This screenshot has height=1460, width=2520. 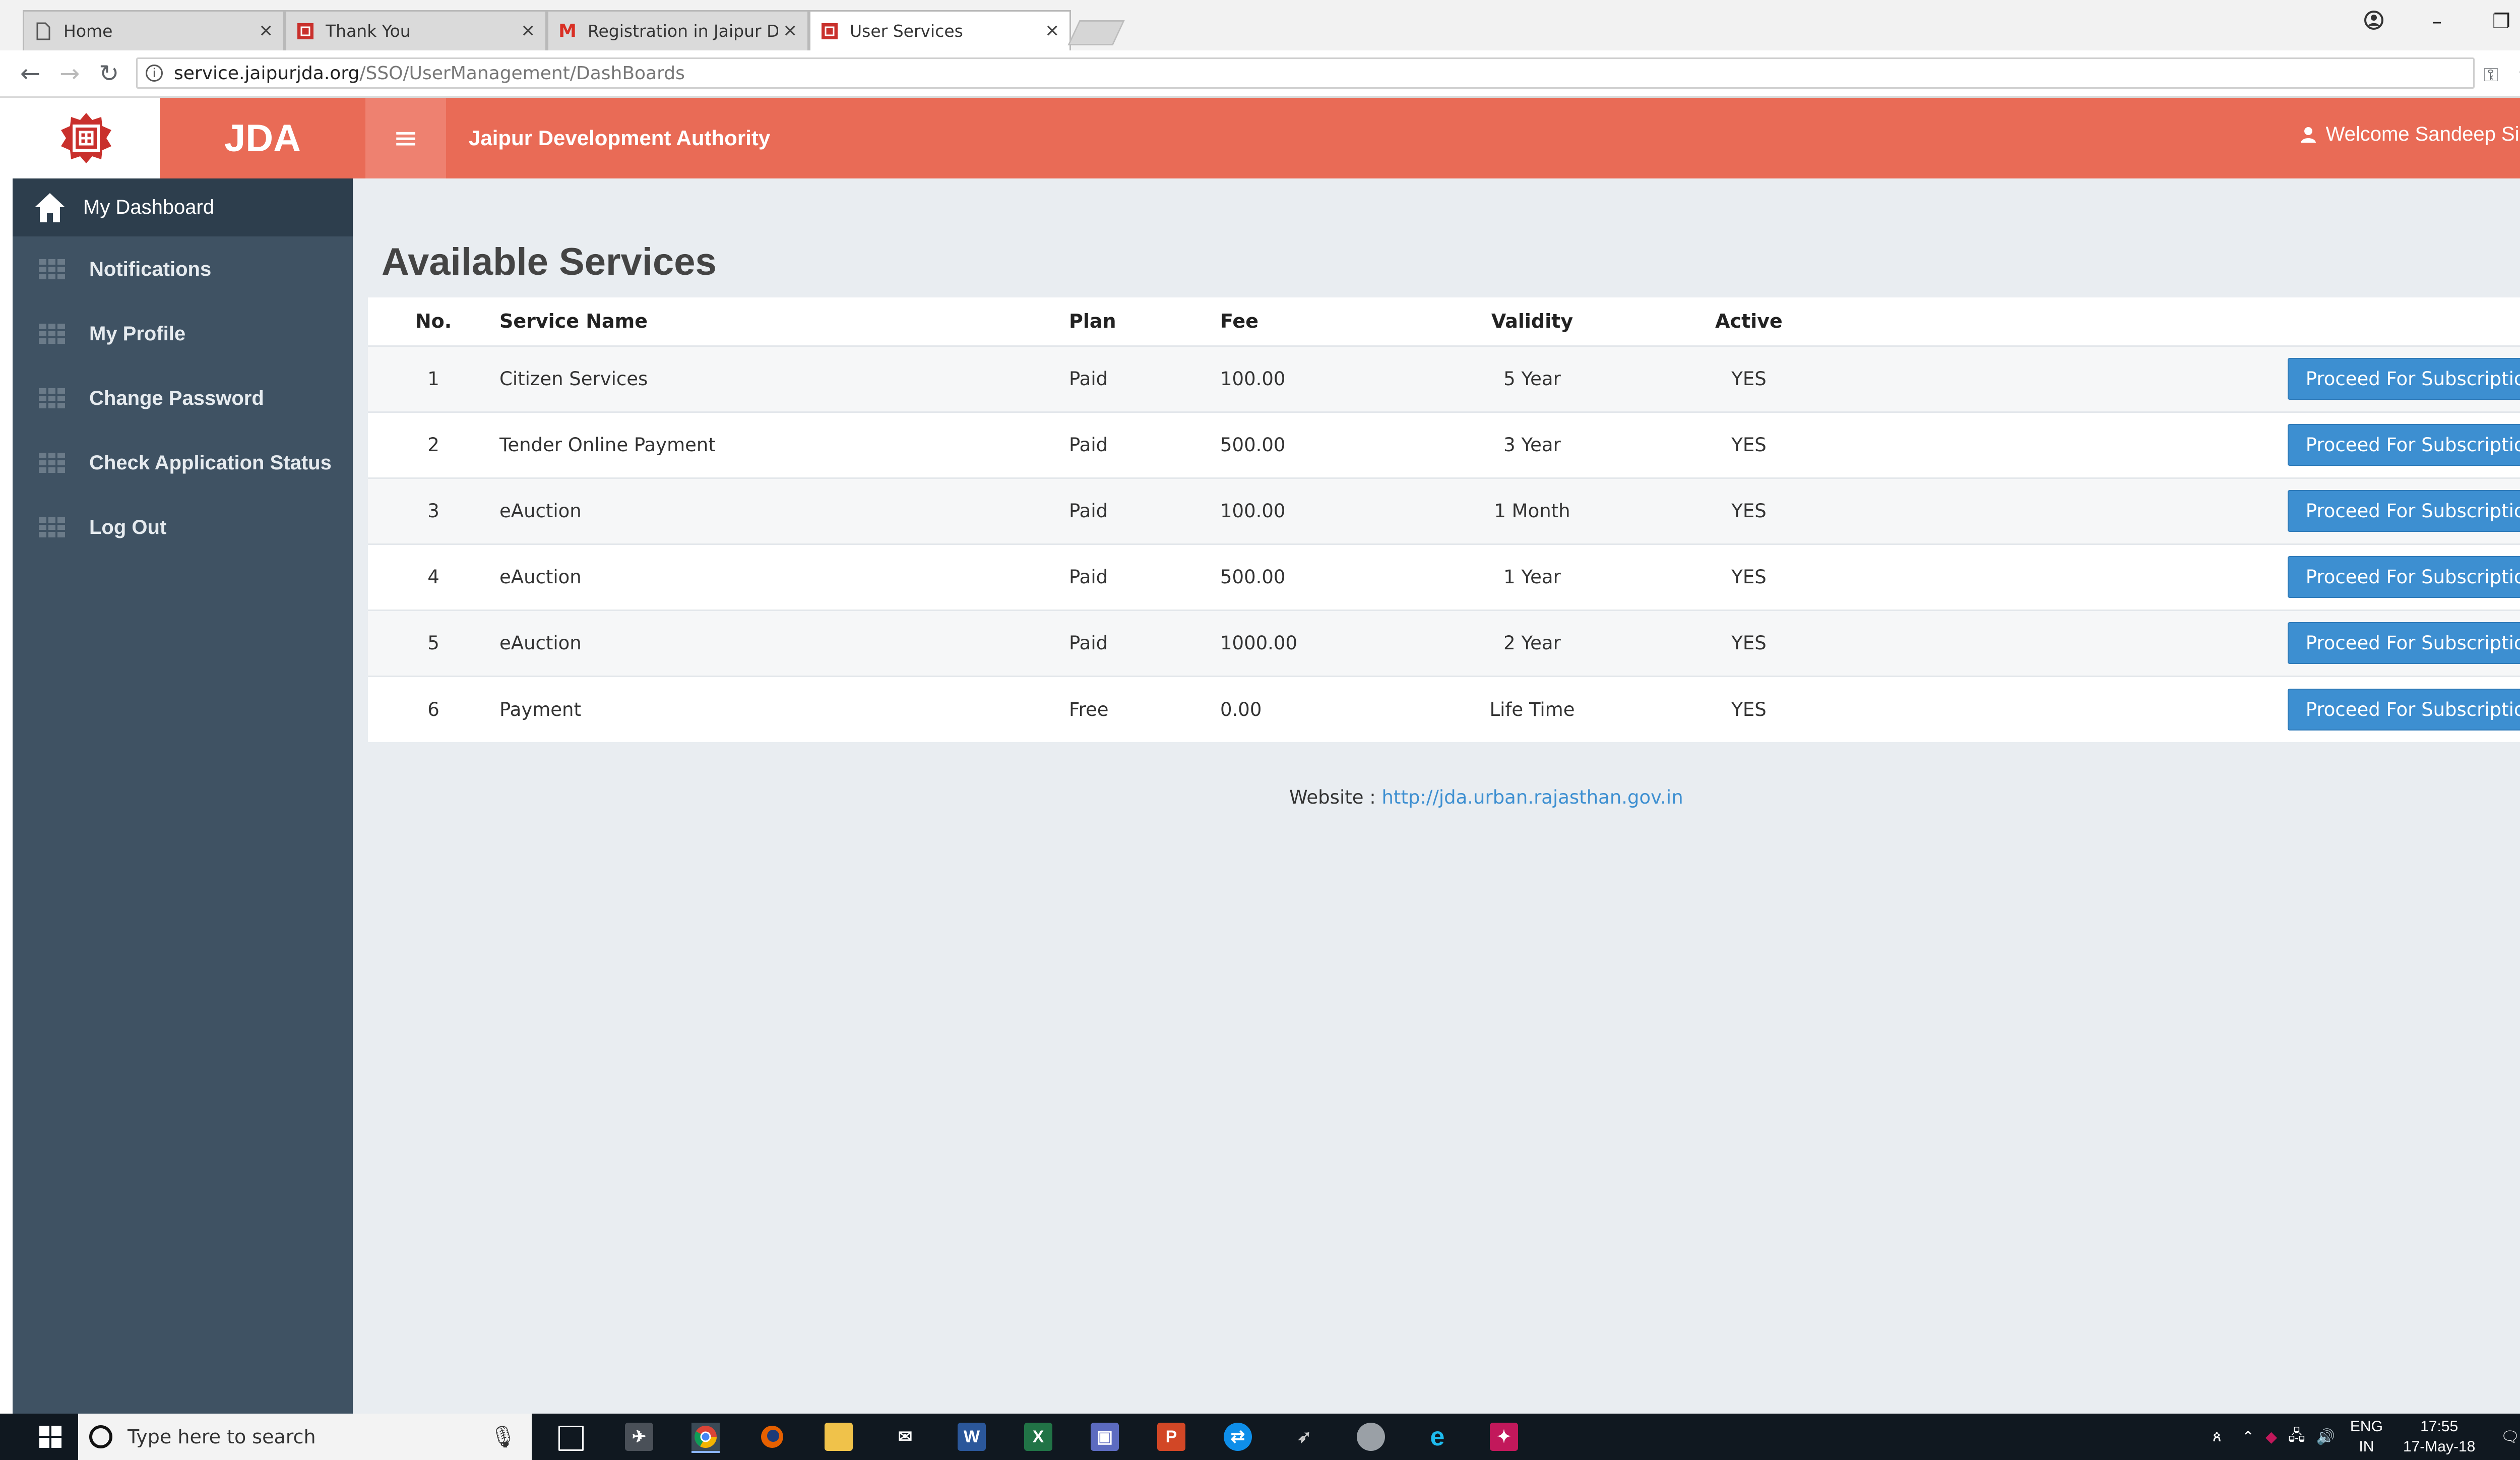 I want to click on sidebar-item-my-profile: My Profile, so click(x=183, y=334).